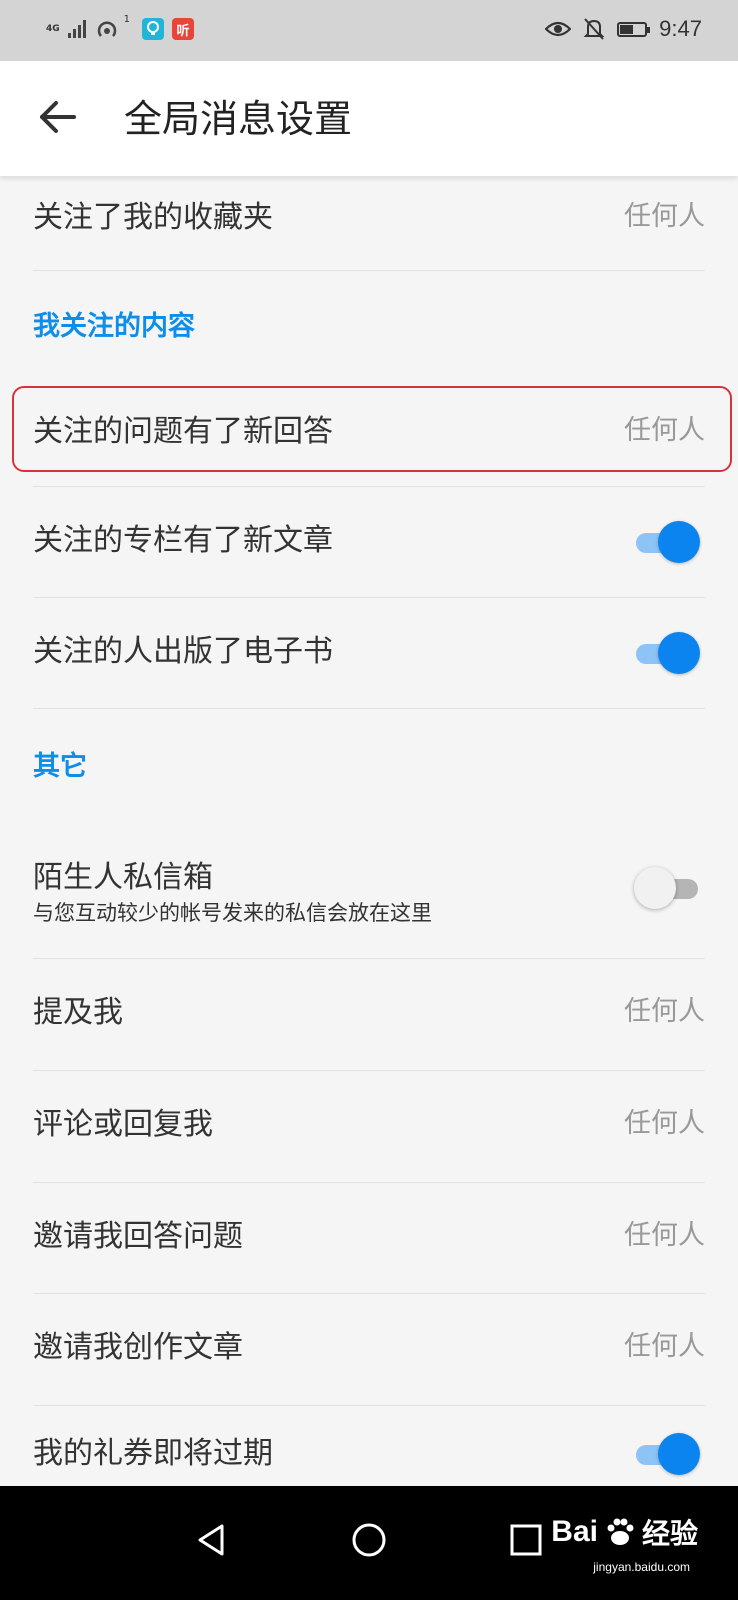  What do you see at coordinates (369, 897) in the screenshot?
I see `setting-row-stranger-inbox: 陌生人私信箱 与您互动较少的帐号发来的私信会放在这里` at bounding box center [369, 897].